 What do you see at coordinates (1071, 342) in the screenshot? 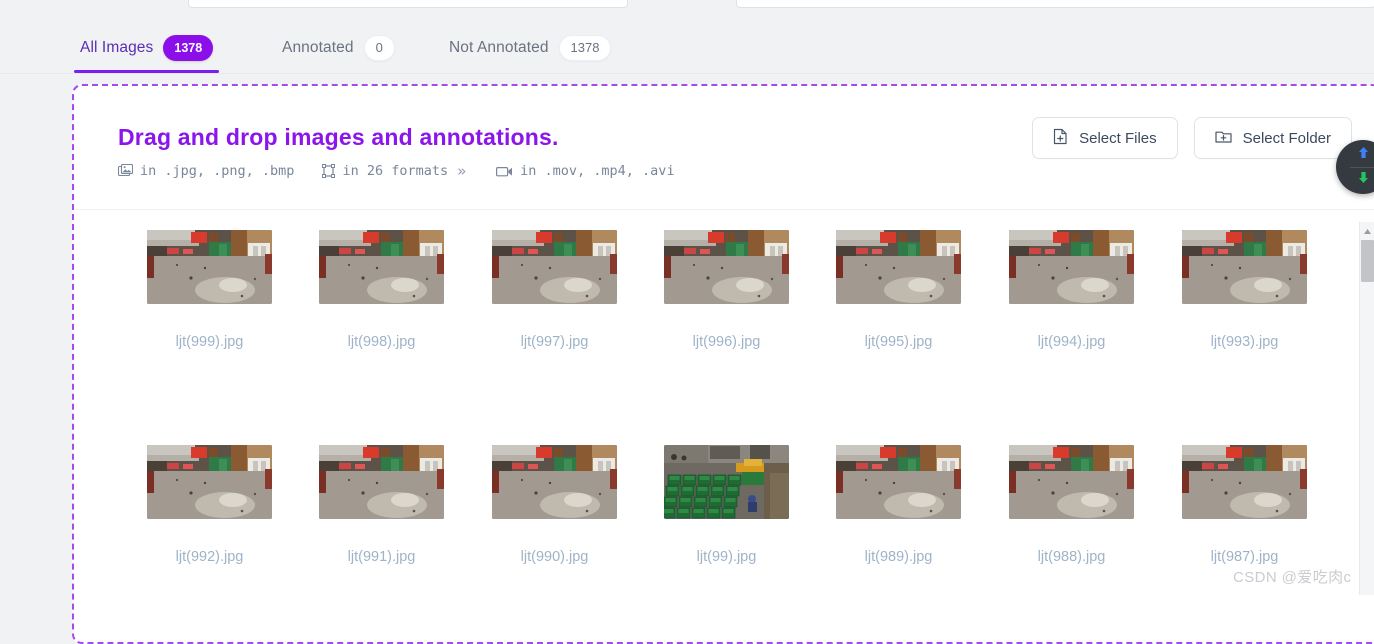
I see `image-filename: ljt(994).jpg` at bounding box center [1071, 342].